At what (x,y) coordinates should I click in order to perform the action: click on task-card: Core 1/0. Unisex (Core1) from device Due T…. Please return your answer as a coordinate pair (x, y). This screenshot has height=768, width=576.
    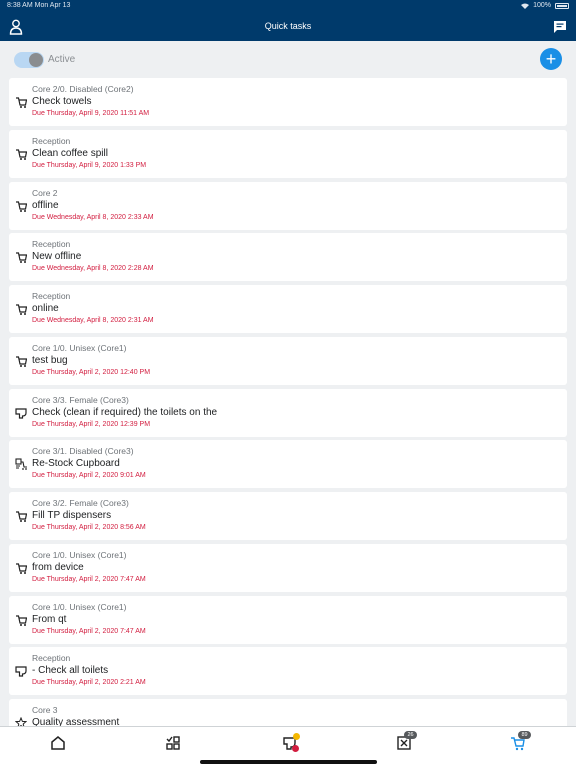
    Looking at the image, I should click on (288, 567).